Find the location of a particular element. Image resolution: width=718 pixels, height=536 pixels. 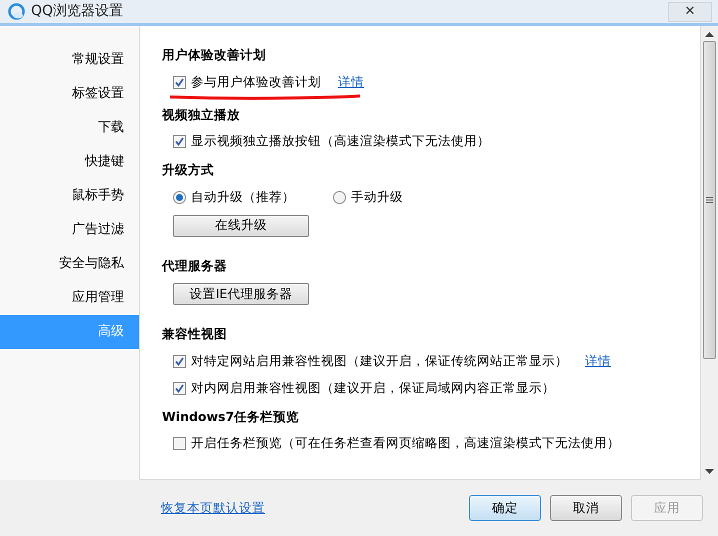

sidebar-item: 安全与隐私 is located at coordinates (69, 264).